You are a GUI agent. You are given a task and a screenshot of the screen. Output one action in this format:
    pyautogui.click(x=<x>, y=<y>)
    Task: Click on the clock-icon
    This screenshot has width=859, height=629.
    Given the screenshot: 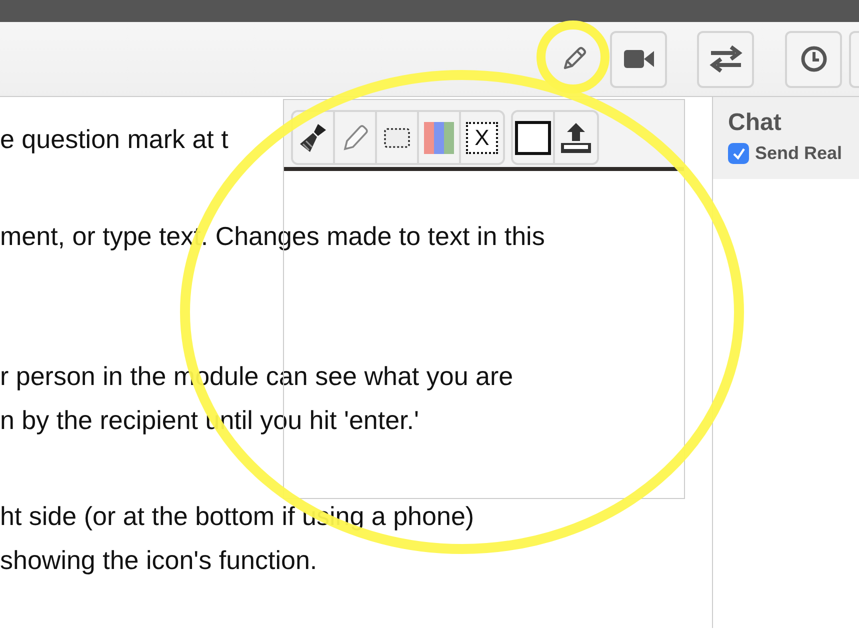 What is the action you would take?
    pyautogui.click(x=814, y=59)
    